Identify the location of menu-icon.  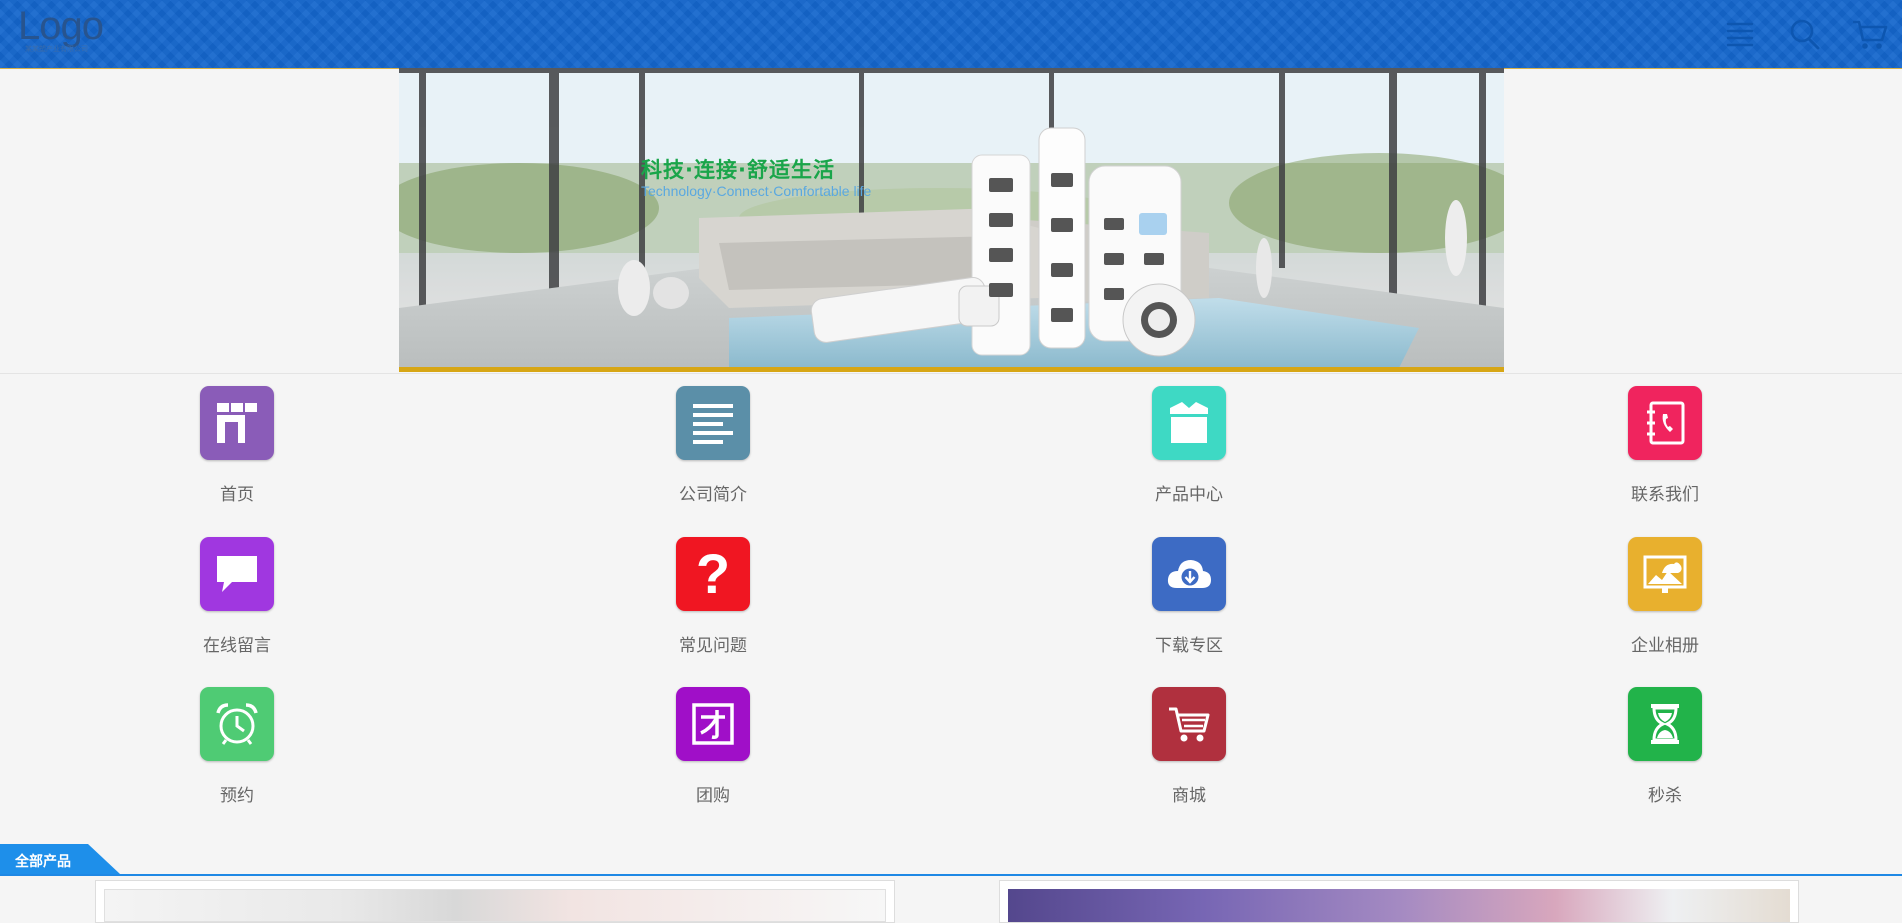
(1740, 34).